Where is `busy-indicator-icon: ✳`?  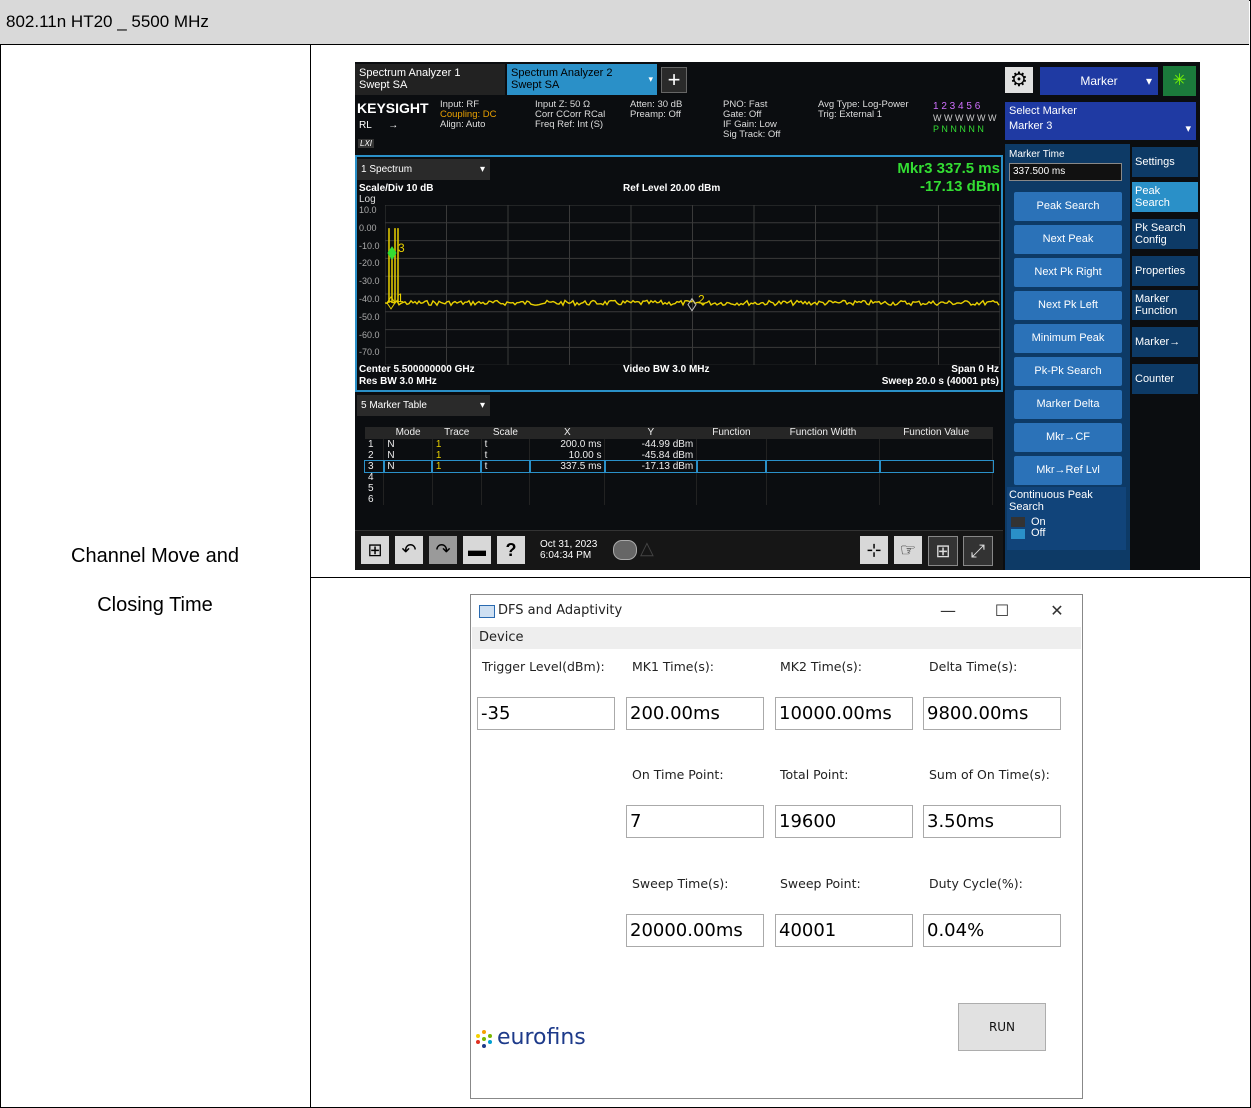
busy-indicator-icon: ✳ is located at coordinates (1179, 81).